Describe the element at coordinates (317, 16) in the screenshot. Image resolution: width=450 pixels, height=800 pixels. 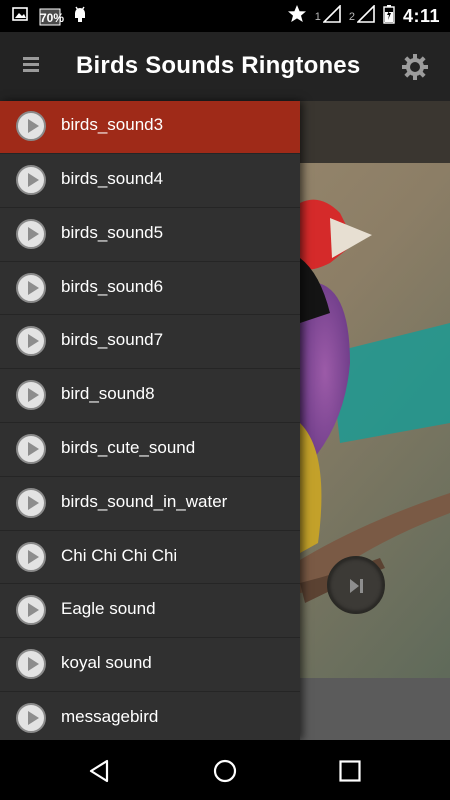
I see `sim1-label: 1` at that location.